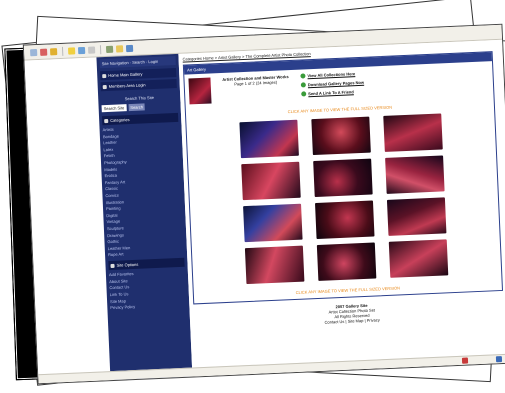 The height and width of the screenshot is (393, 505). Describe the element at coordinates (140, 119) in the screenshot. I see `categories-header: Categories` at that location.